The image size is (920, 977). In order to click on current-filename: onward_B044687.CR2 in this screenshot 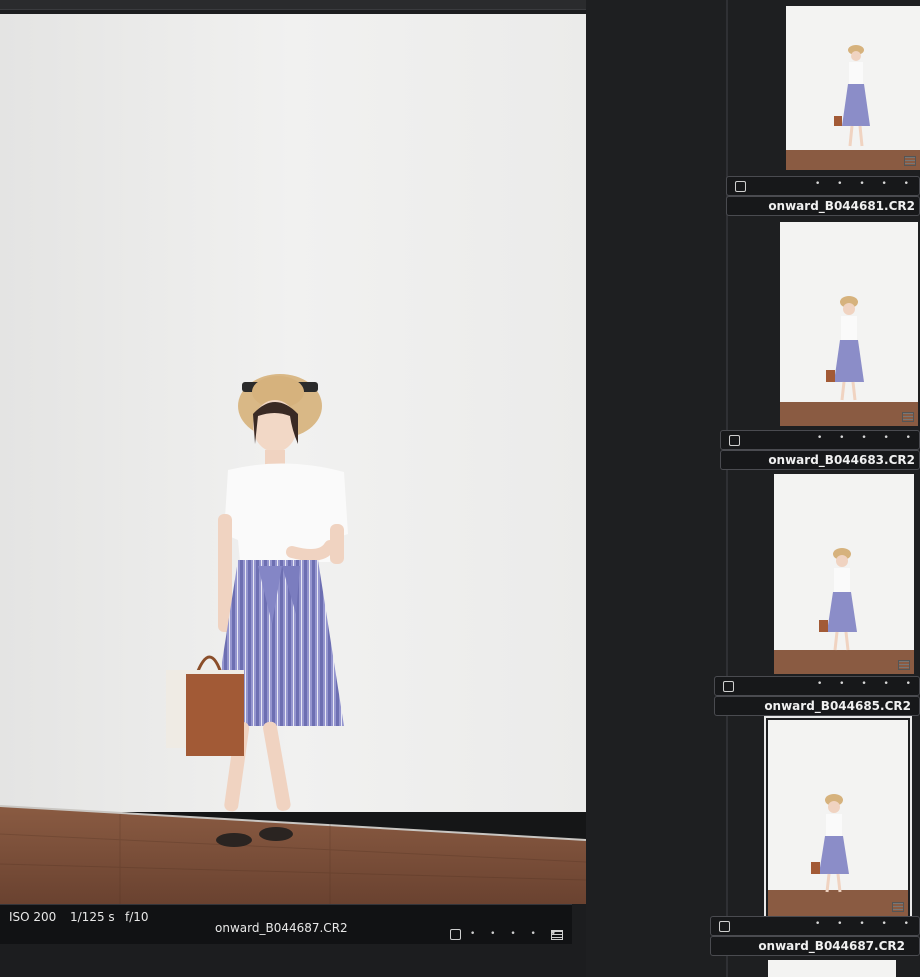, I will do `click(281, 928)`.